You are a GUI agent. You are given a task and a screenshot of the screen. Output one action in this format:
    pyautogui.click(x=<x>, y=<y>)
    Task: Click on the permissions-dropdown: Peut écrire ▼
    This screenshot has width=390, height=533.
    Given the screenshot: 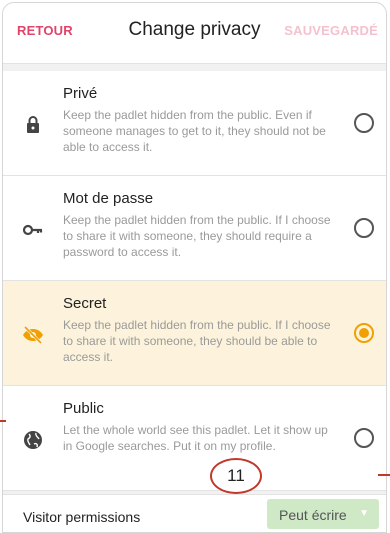 What is the action you would take?
    pyautogui.click(x=323, y=514)
    